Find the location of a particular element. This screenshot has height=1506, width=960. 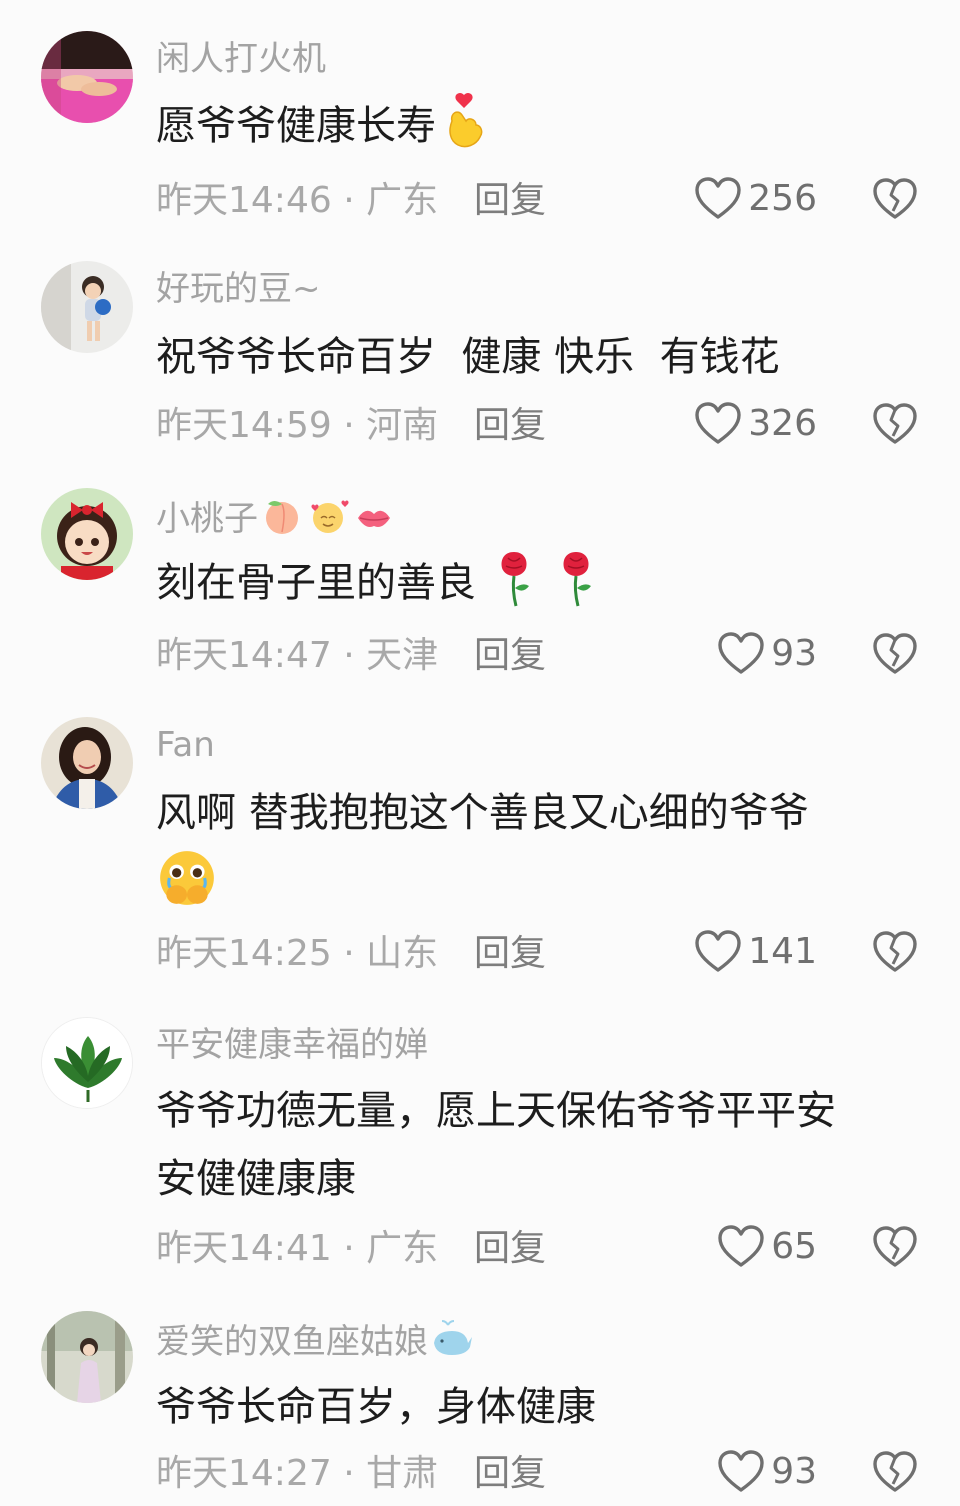

comment-text: 爷爷长命百岁，身体健康 is located at coordinates (376, 1407).